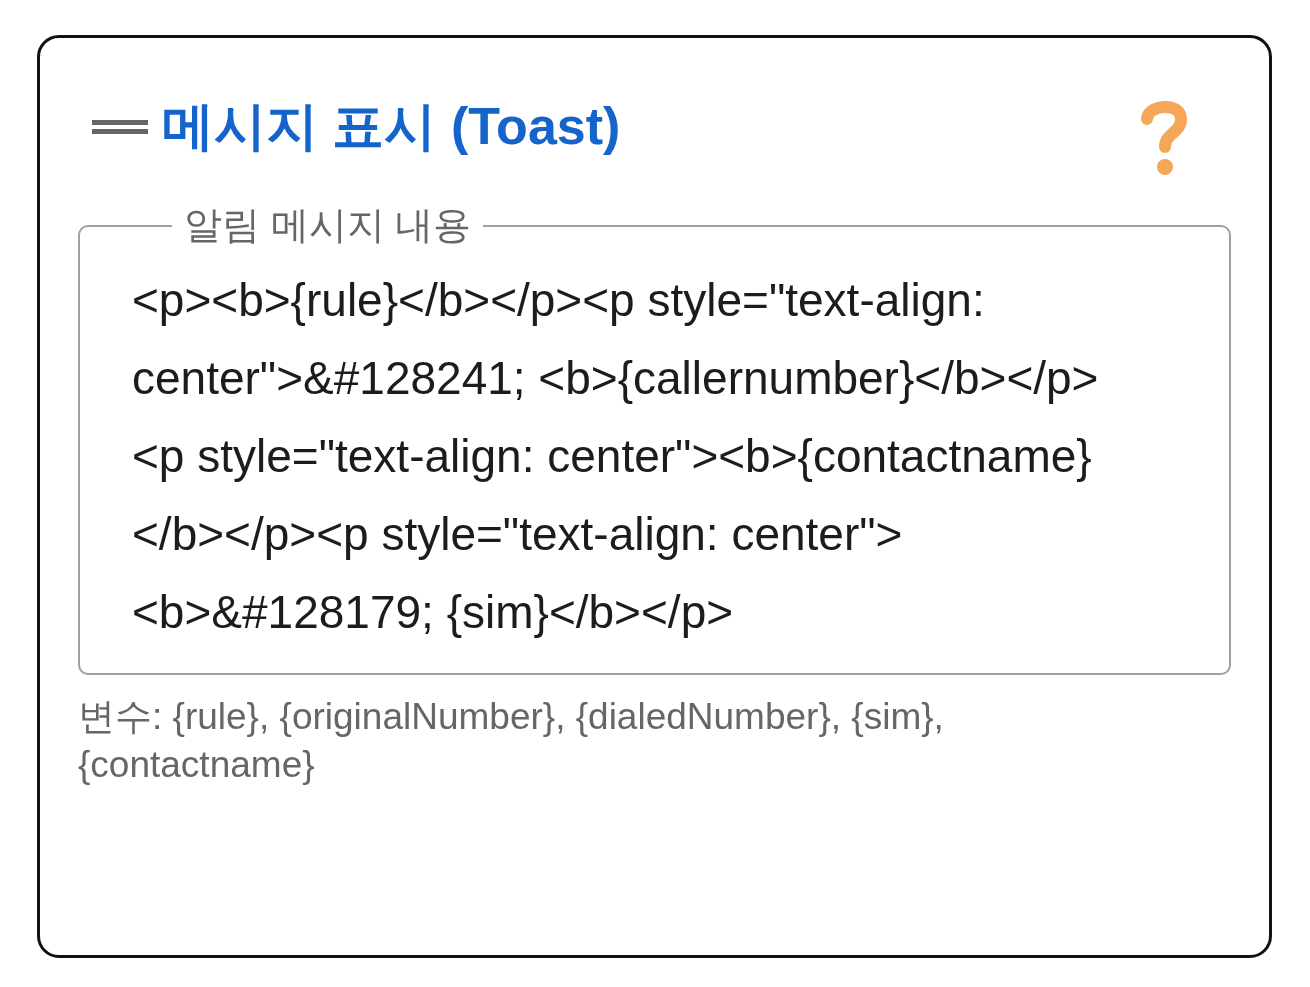 This screenshot has height=987, width=1310. Describe the element at coordinates (120, 127) in the screenshot. I see `drag-handle-icon` at that location.